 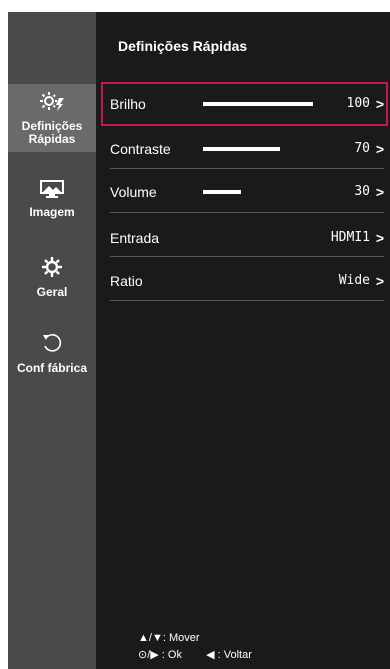 I want to click on contrast-bar, so click(x=241, y=149).